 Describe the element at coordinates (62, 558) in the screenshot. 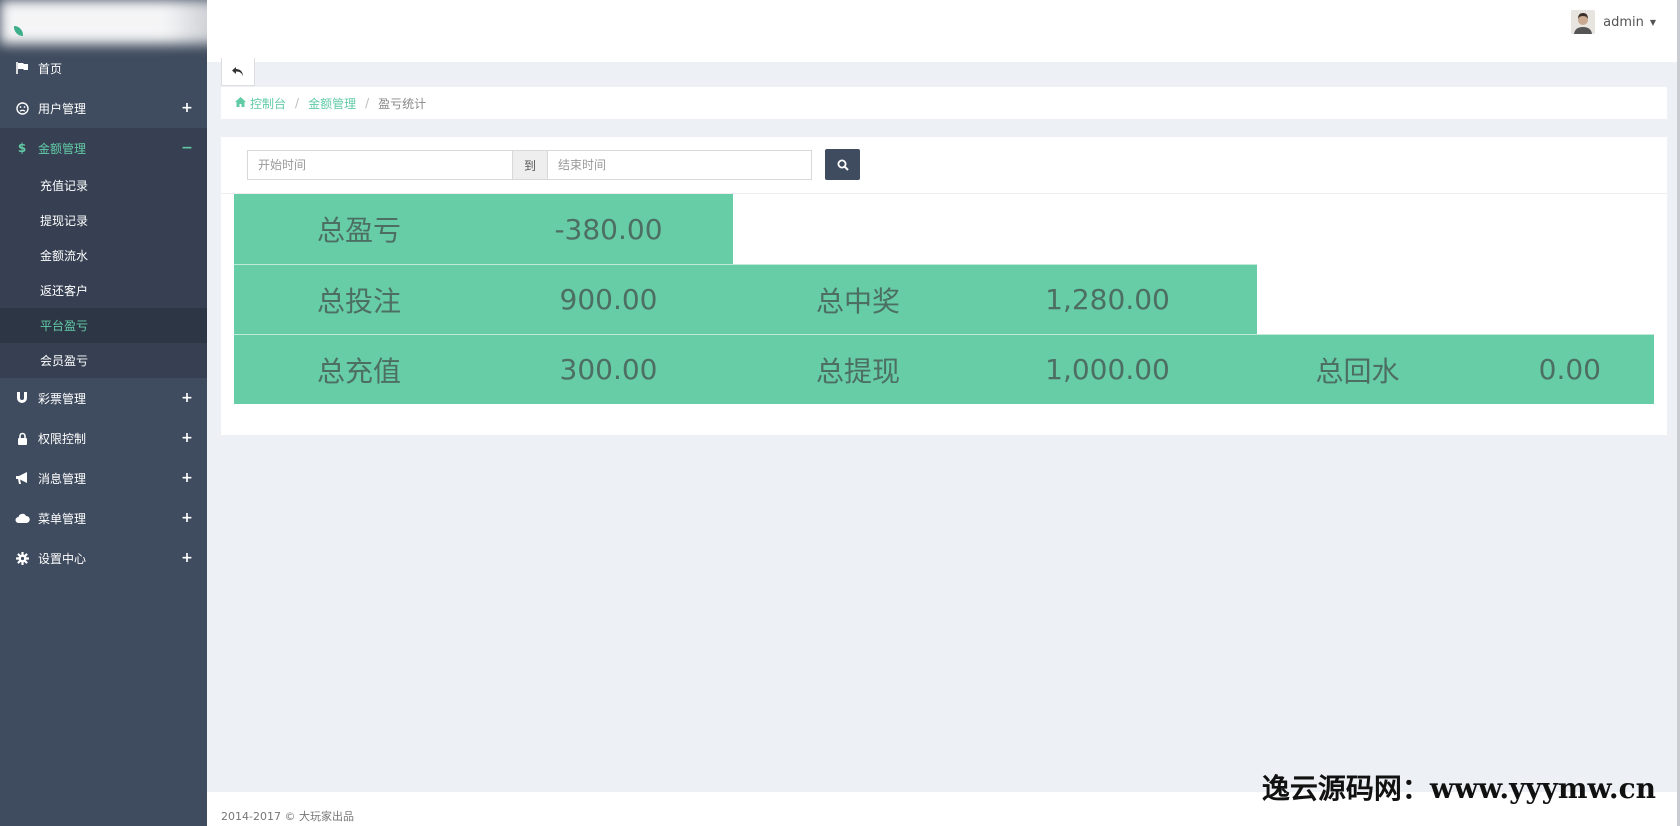

I see `sidebar-item-label: 设置中心` at that location.